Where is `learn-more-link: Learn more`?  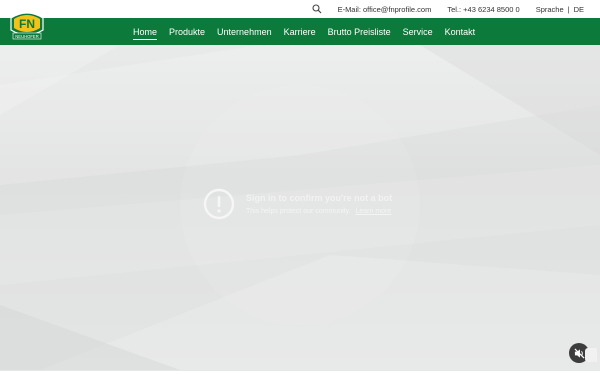
learn-more-link: Learn more is located at coordinates (373, 211).